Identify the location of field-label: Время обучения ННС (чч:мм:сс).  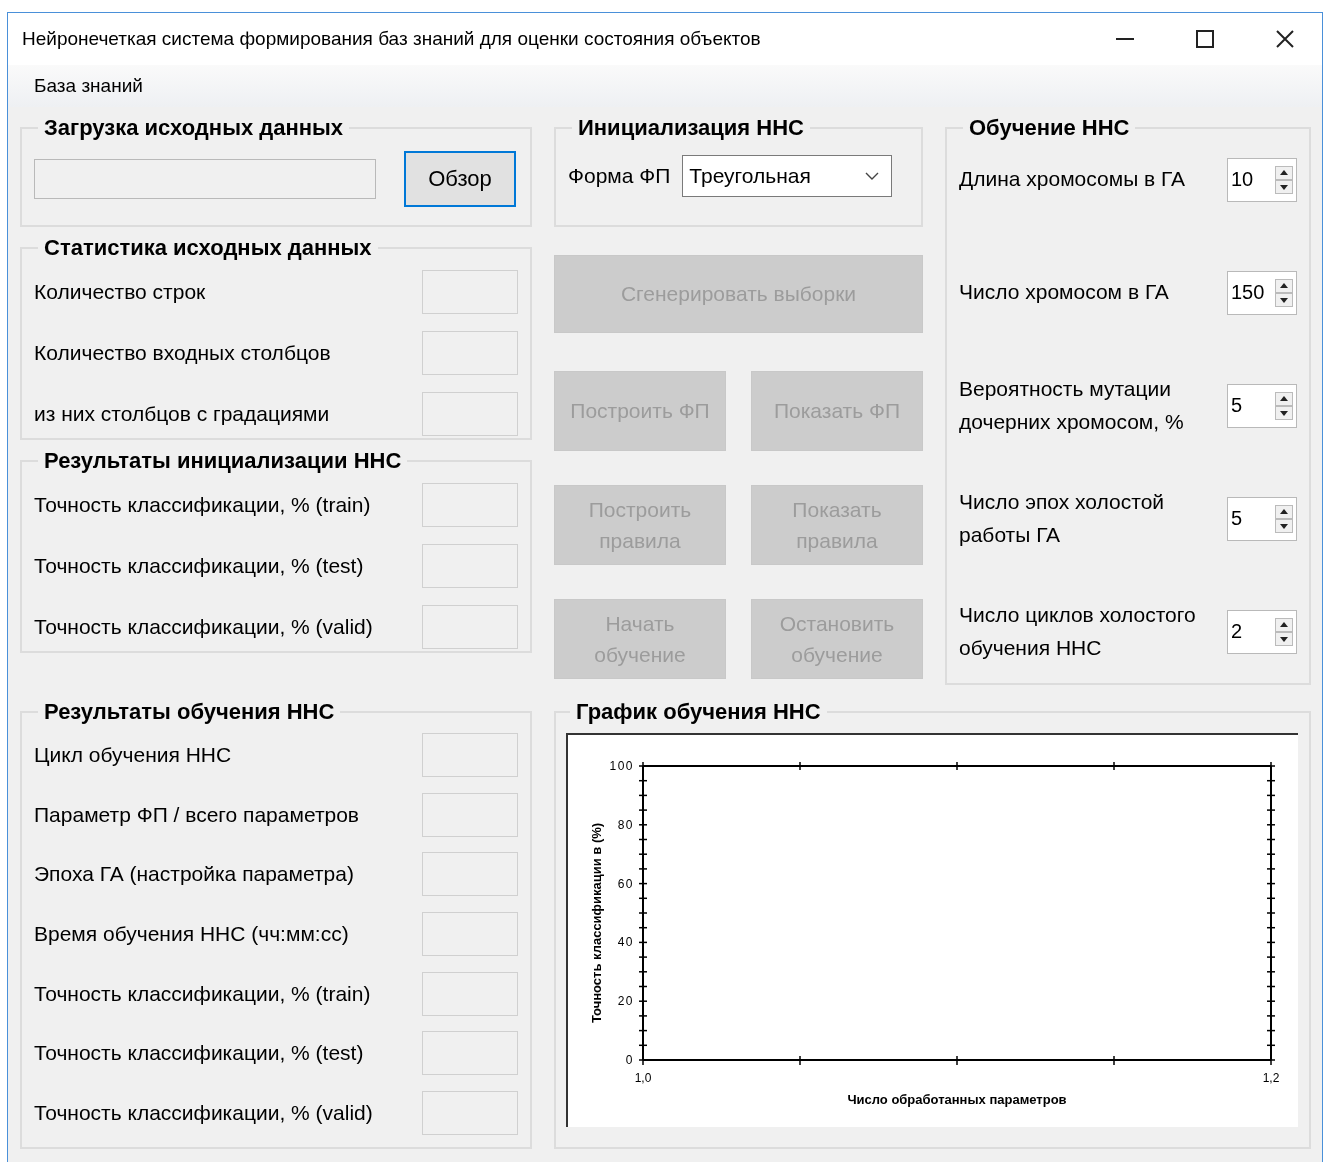
(191, 933).